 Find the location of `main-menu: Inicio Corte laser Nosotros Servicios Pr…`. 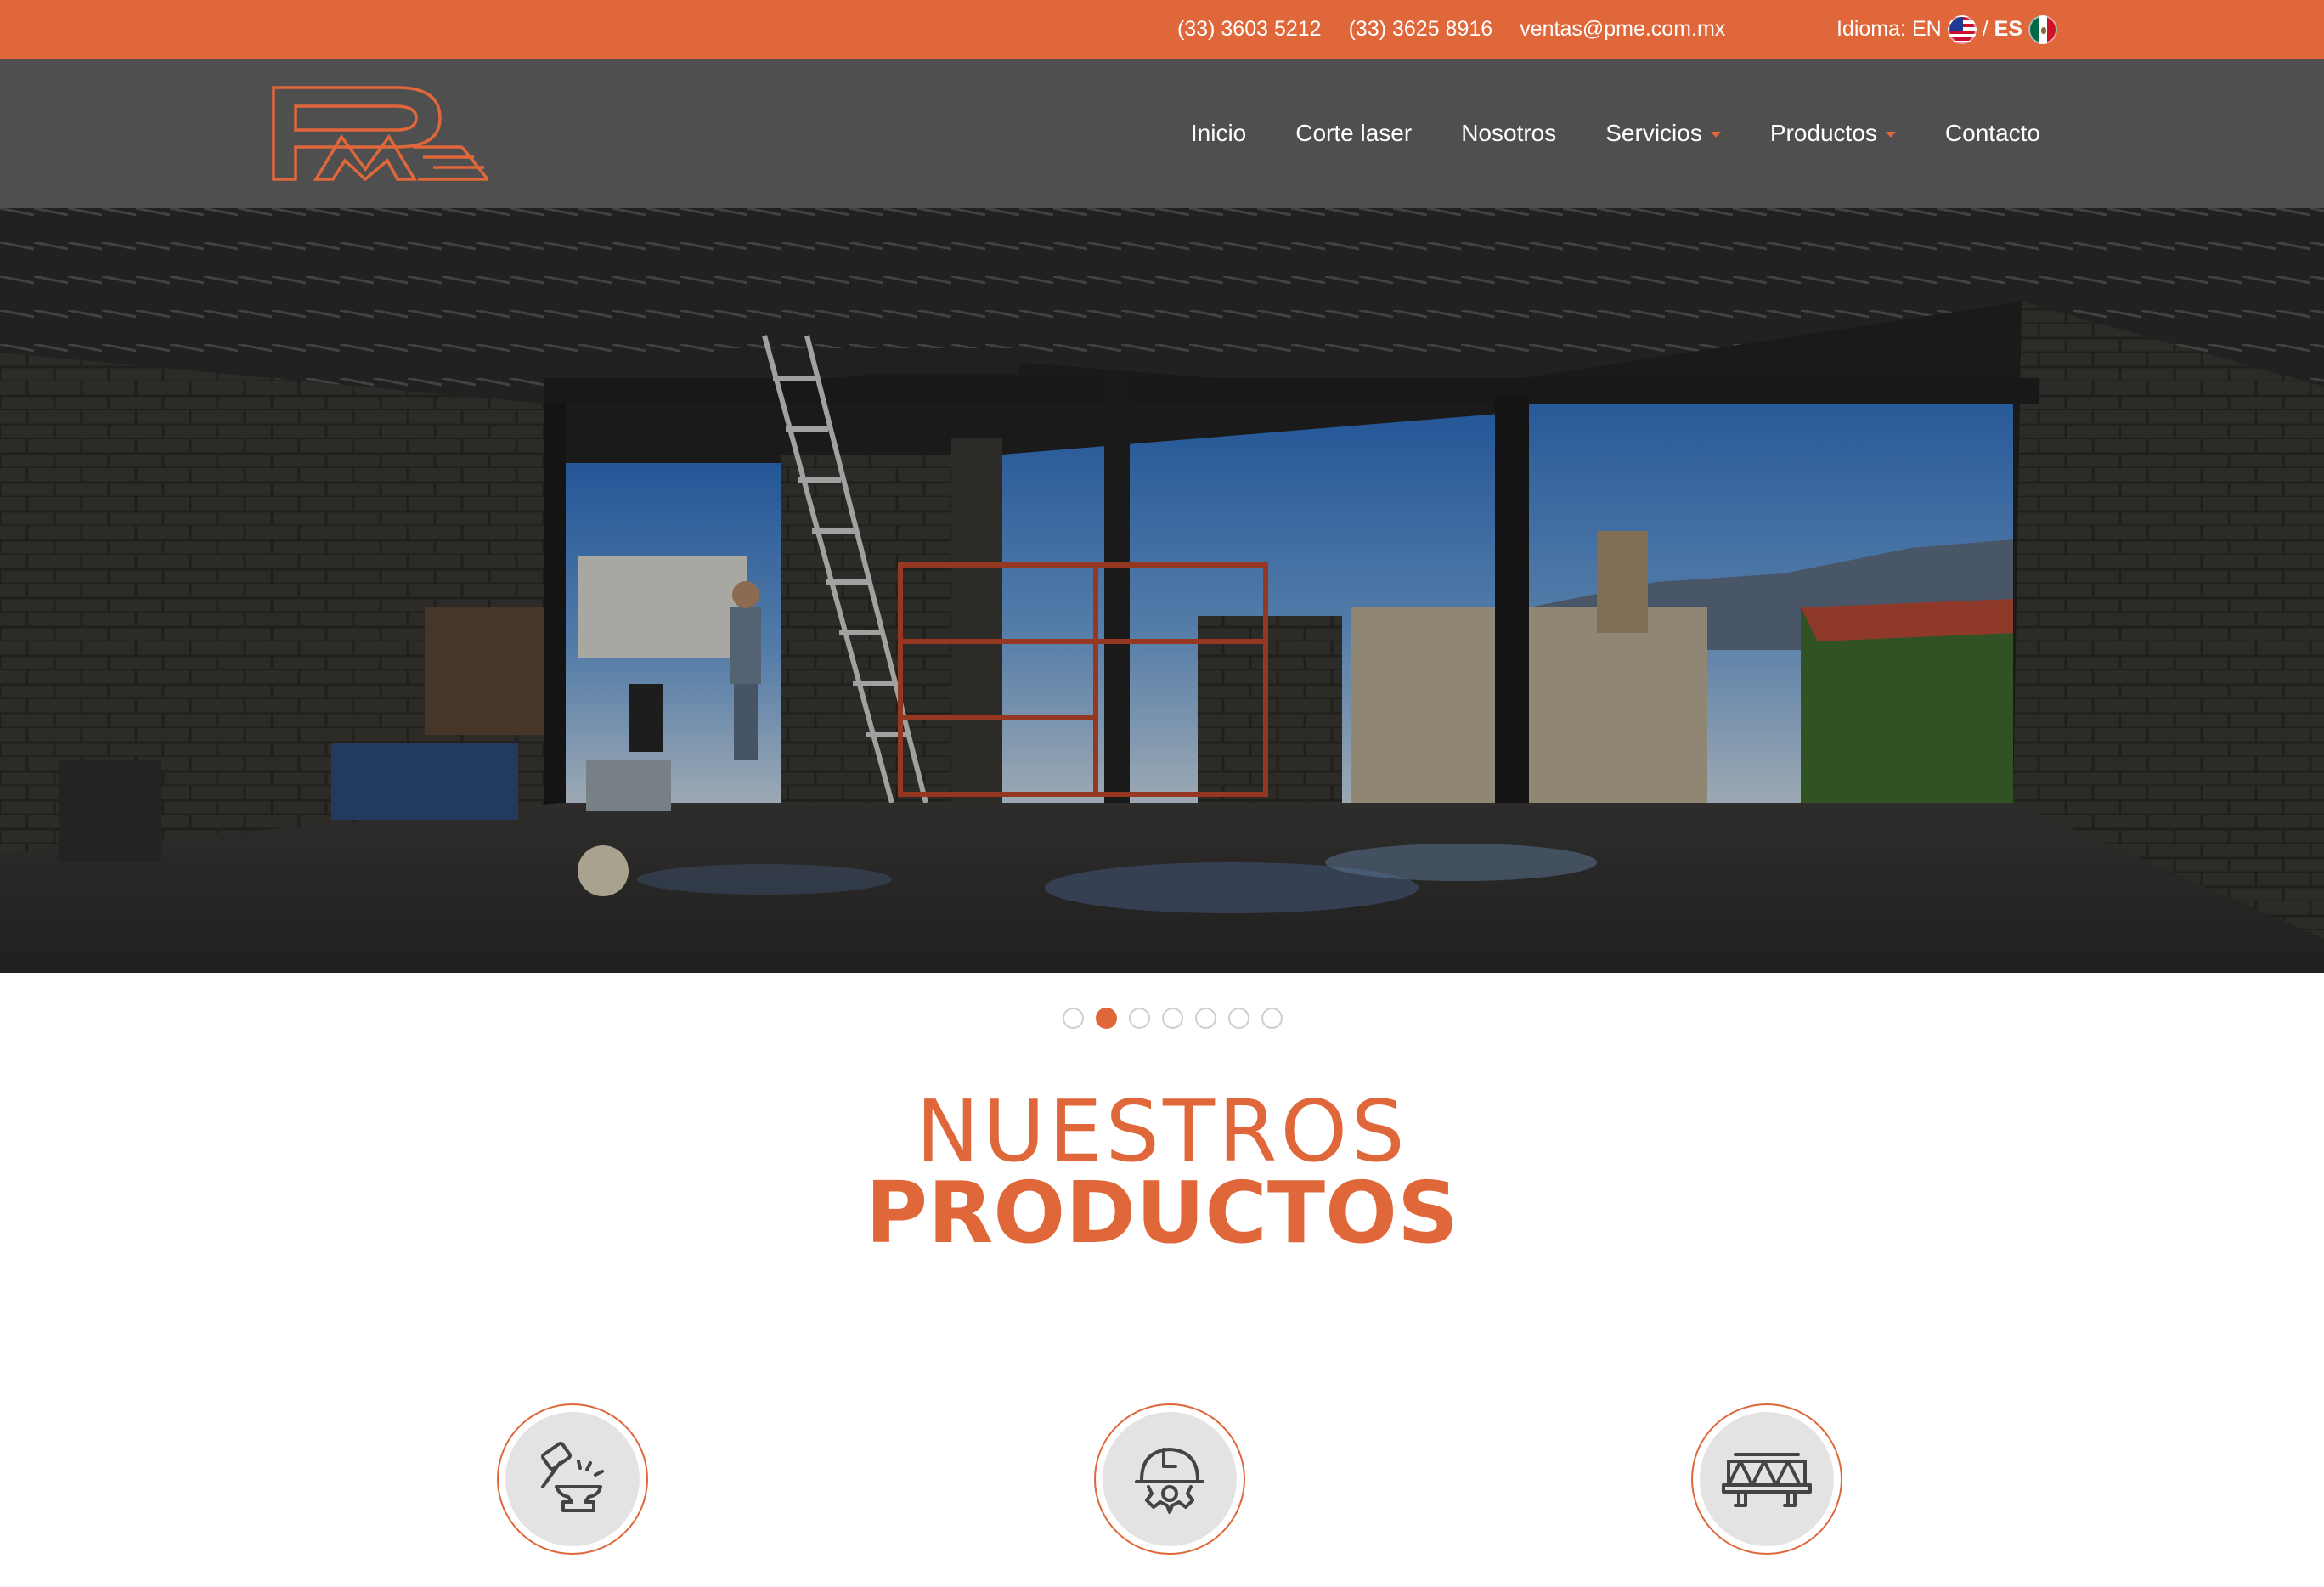

main-menu: Inicio Corte laser Nosotros Servicios Pr… is located at coordinates (1615, 133).